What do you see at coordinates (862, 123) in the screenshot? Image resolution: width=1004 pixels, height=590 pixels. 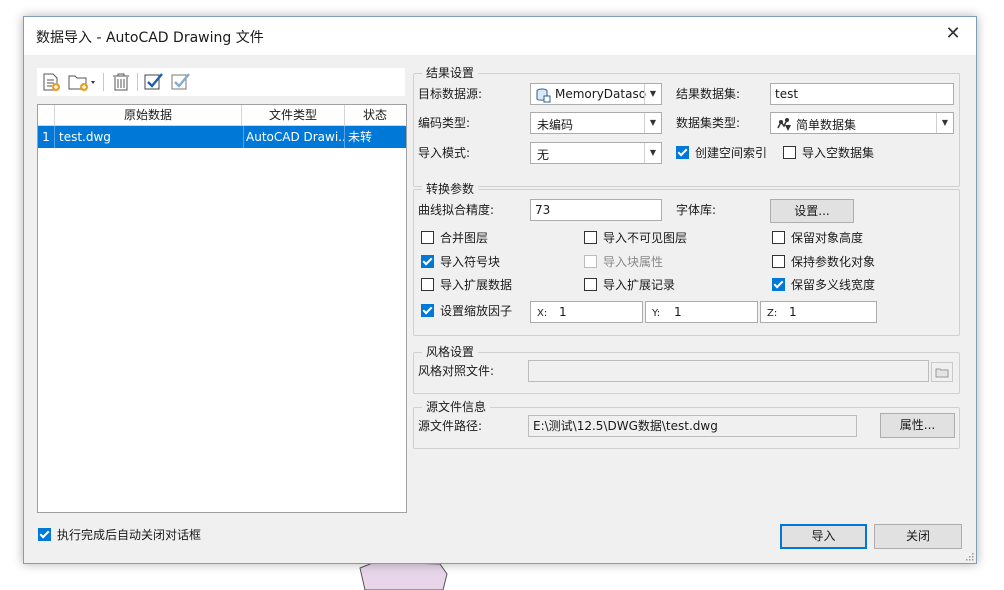 I see `dataset-type-combo: 简单数据集 ▼` at bounding box center [862, 123].